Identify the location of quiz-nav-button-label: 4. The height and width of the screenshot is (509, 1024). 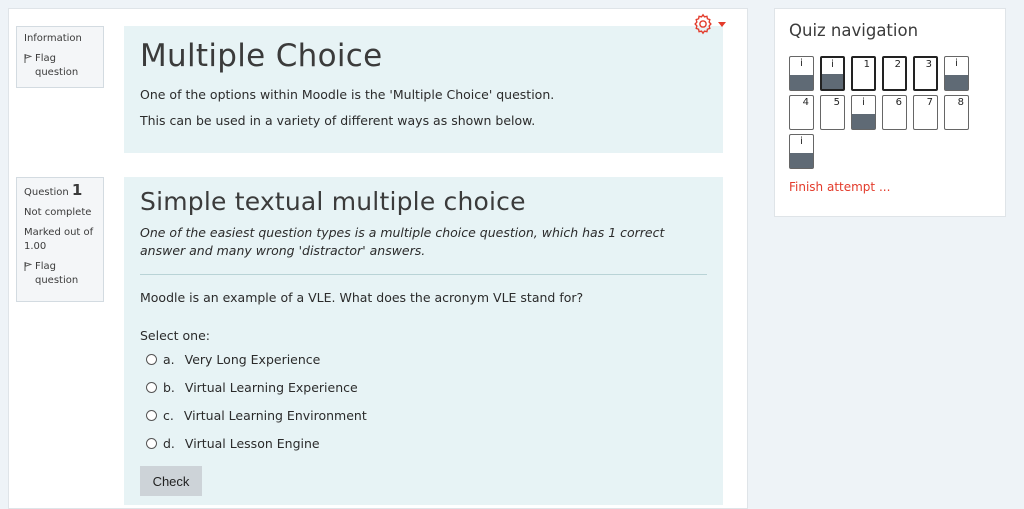
(805, 102).